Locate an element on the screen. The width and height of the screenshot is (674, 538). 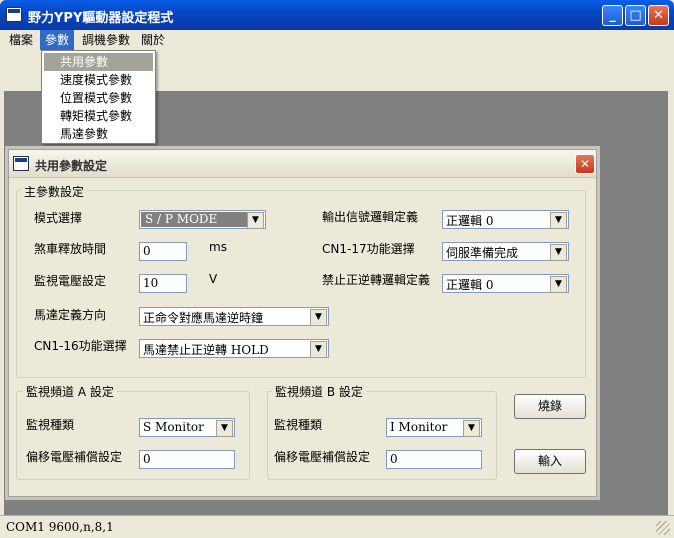
close-button: ✕ is located at coordinates (658, 15).